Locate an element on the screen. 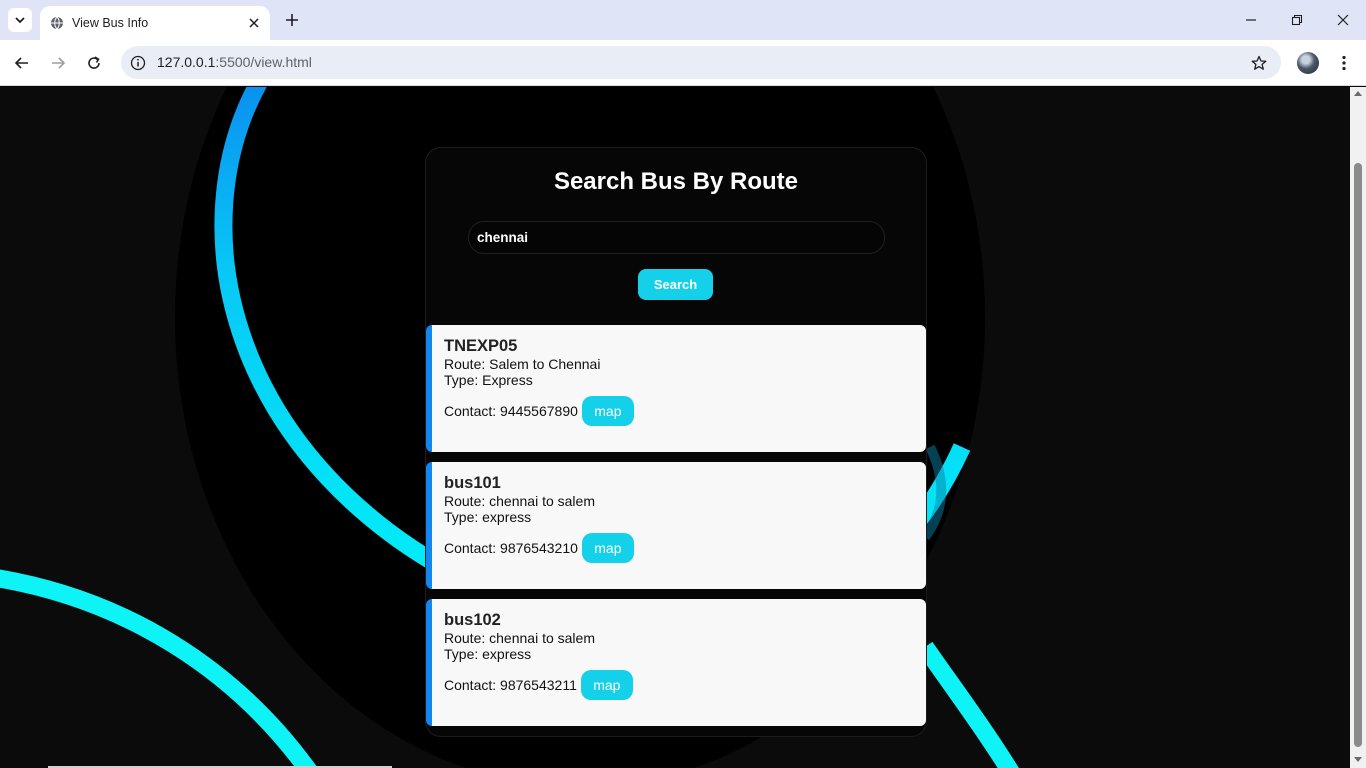 This screenshot has height=768, width=1366. reload-icon is located at coordinates (94, 62).